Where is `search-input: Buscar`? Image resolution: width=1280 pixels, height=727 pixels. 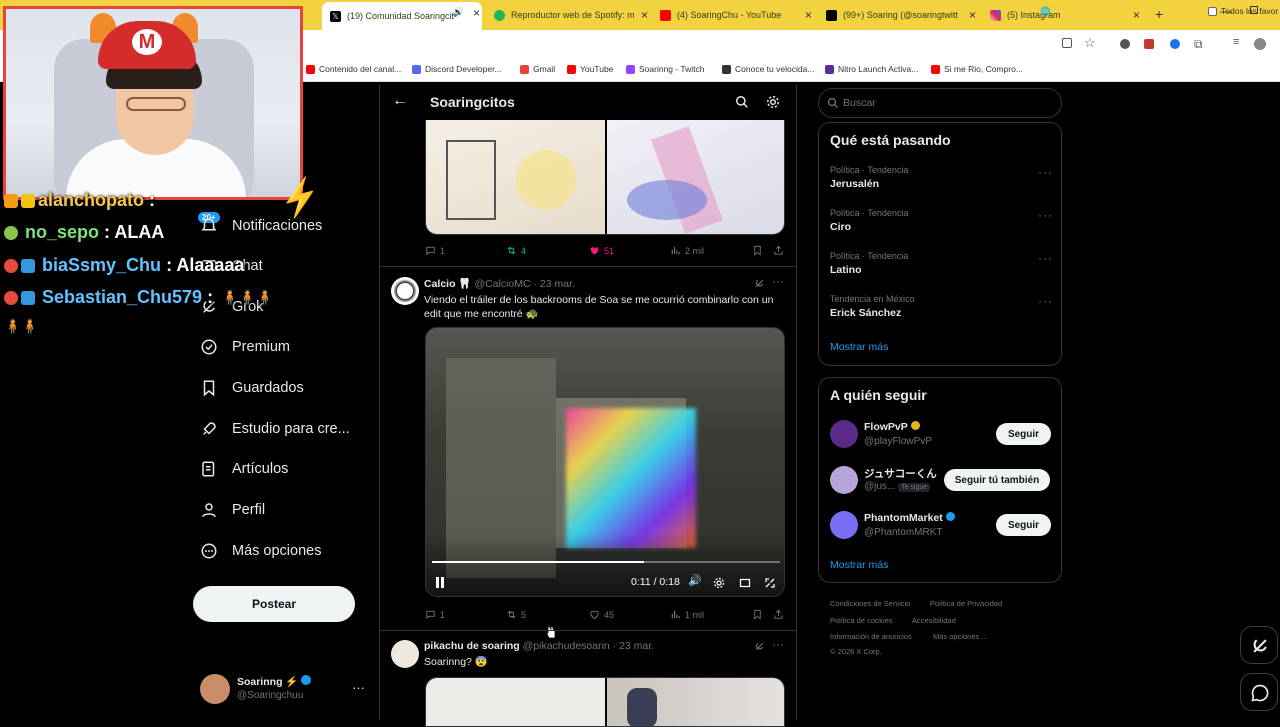
search-input: Buscar is located at coordinates (940, 103).